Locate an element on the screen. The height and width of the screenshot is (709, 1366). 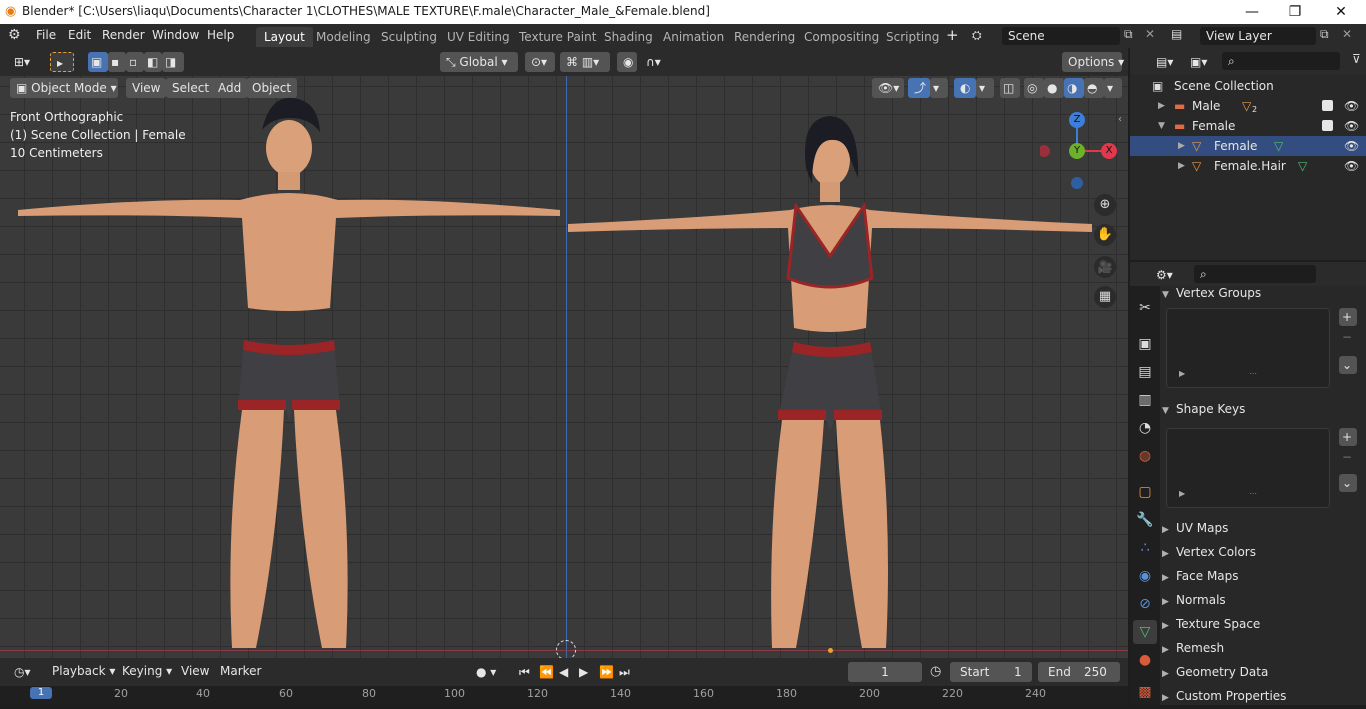
timeline-menu-keying: Keying ▾ is located at coordinates (147, 671).